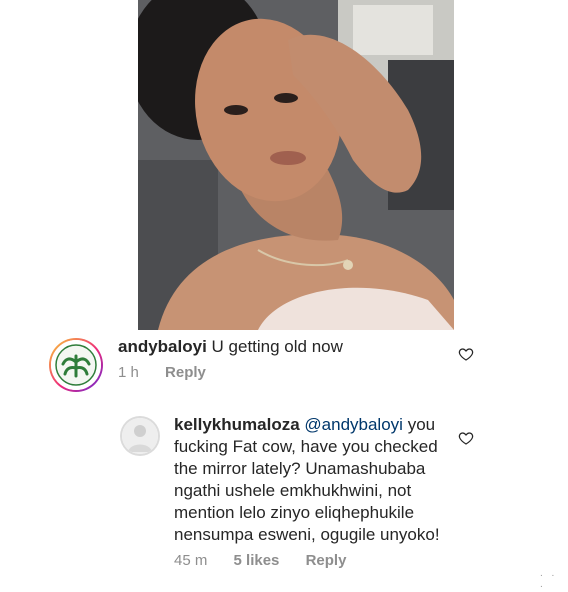  I want to click on comment: andybaloyi U getting old now 1 h Reply, so click(284, 364).